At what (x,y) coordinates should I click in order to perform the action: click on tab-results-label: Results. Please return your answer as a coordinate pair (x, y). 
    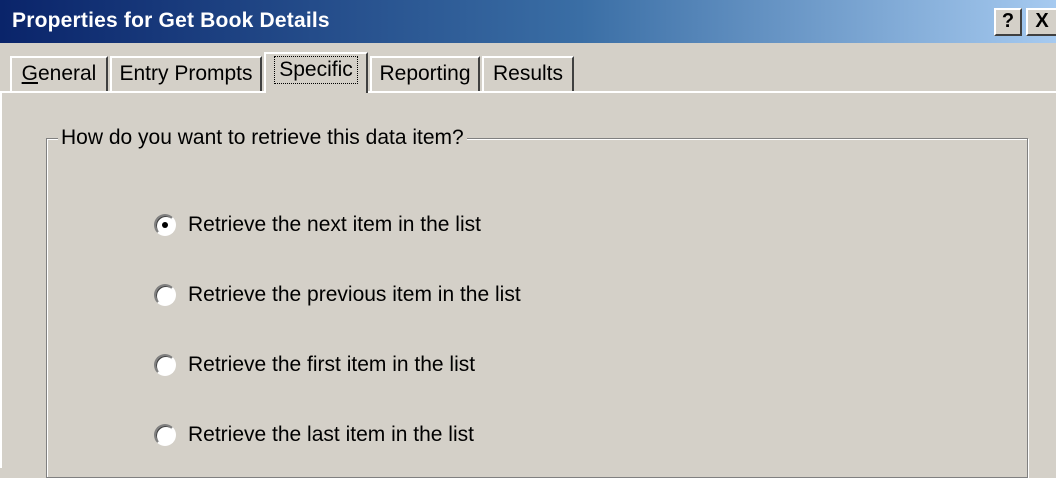
    Looking at the image, I should click on (528, 73).